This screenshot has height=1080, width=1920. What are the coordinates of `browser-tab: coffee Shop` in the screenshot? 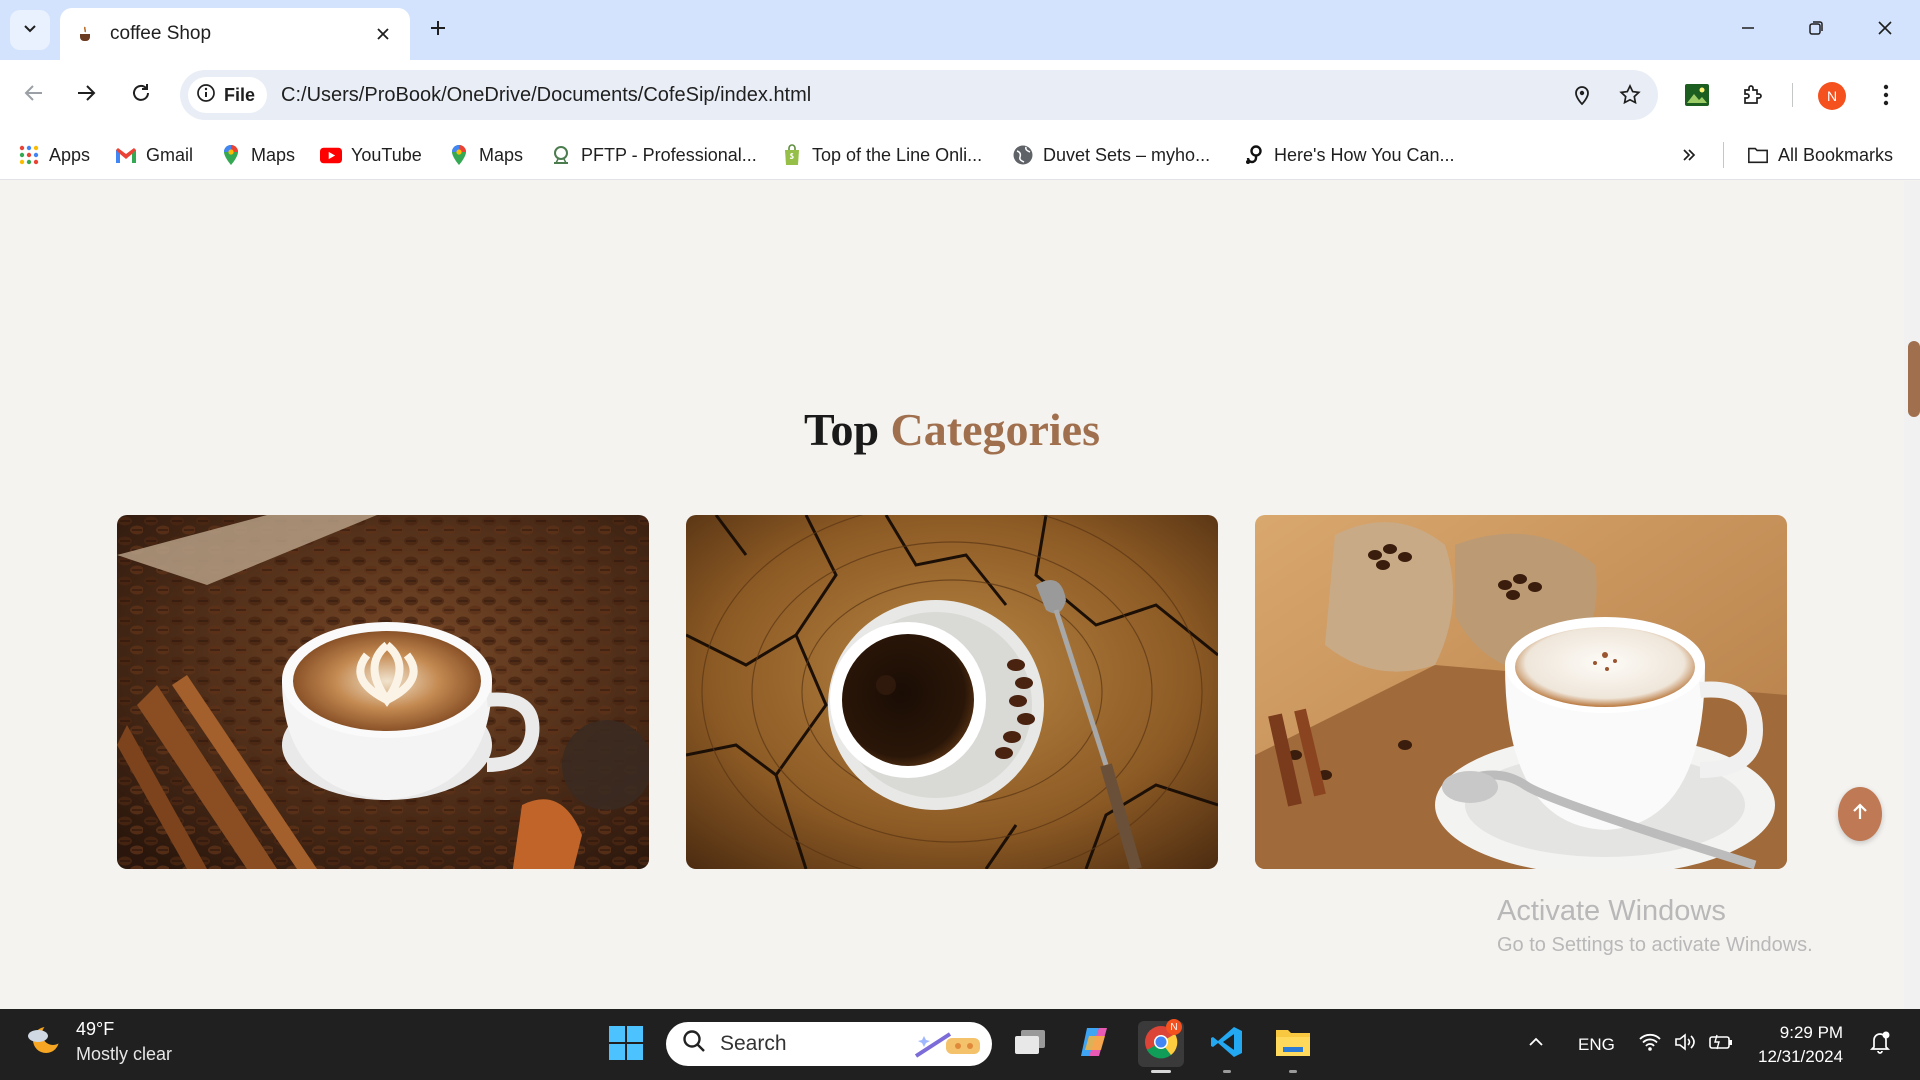 It's located at (235, 34).